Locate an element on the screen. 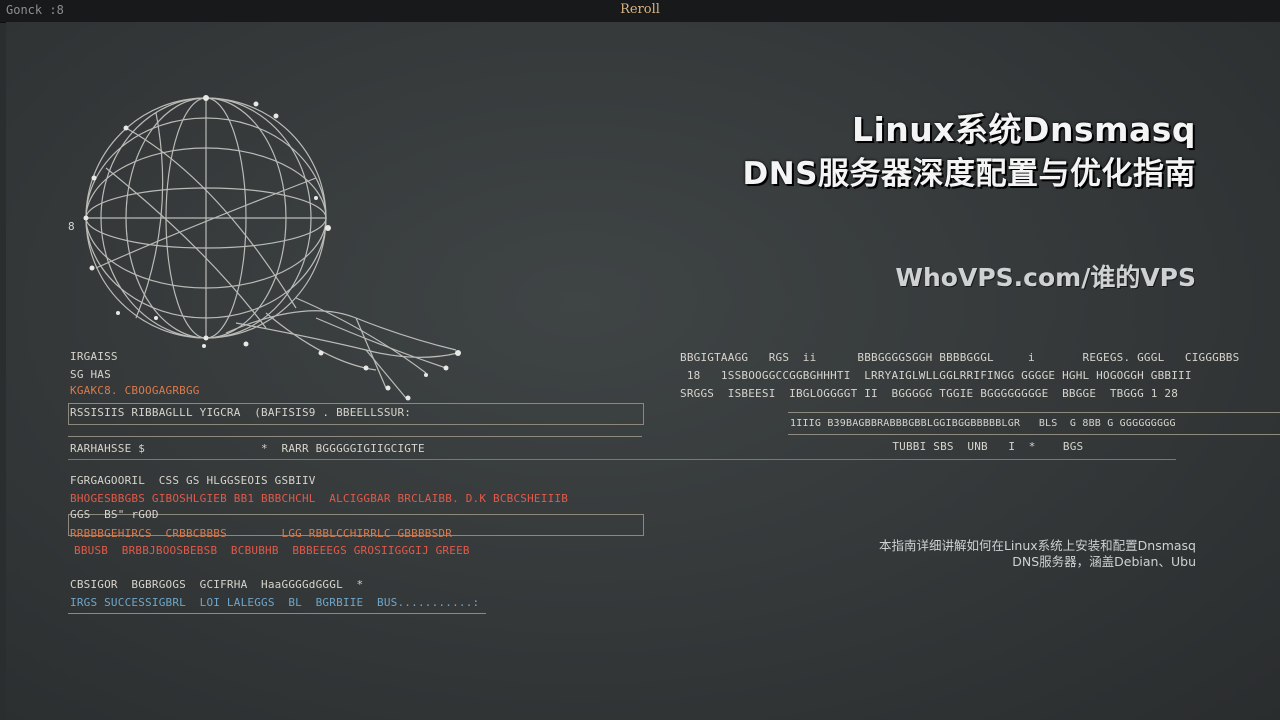 The height and width of the screenshot is (720, 1280). terminal-line: TUBBI SBS UNB I * BGS is located at coordinates (937, 446).